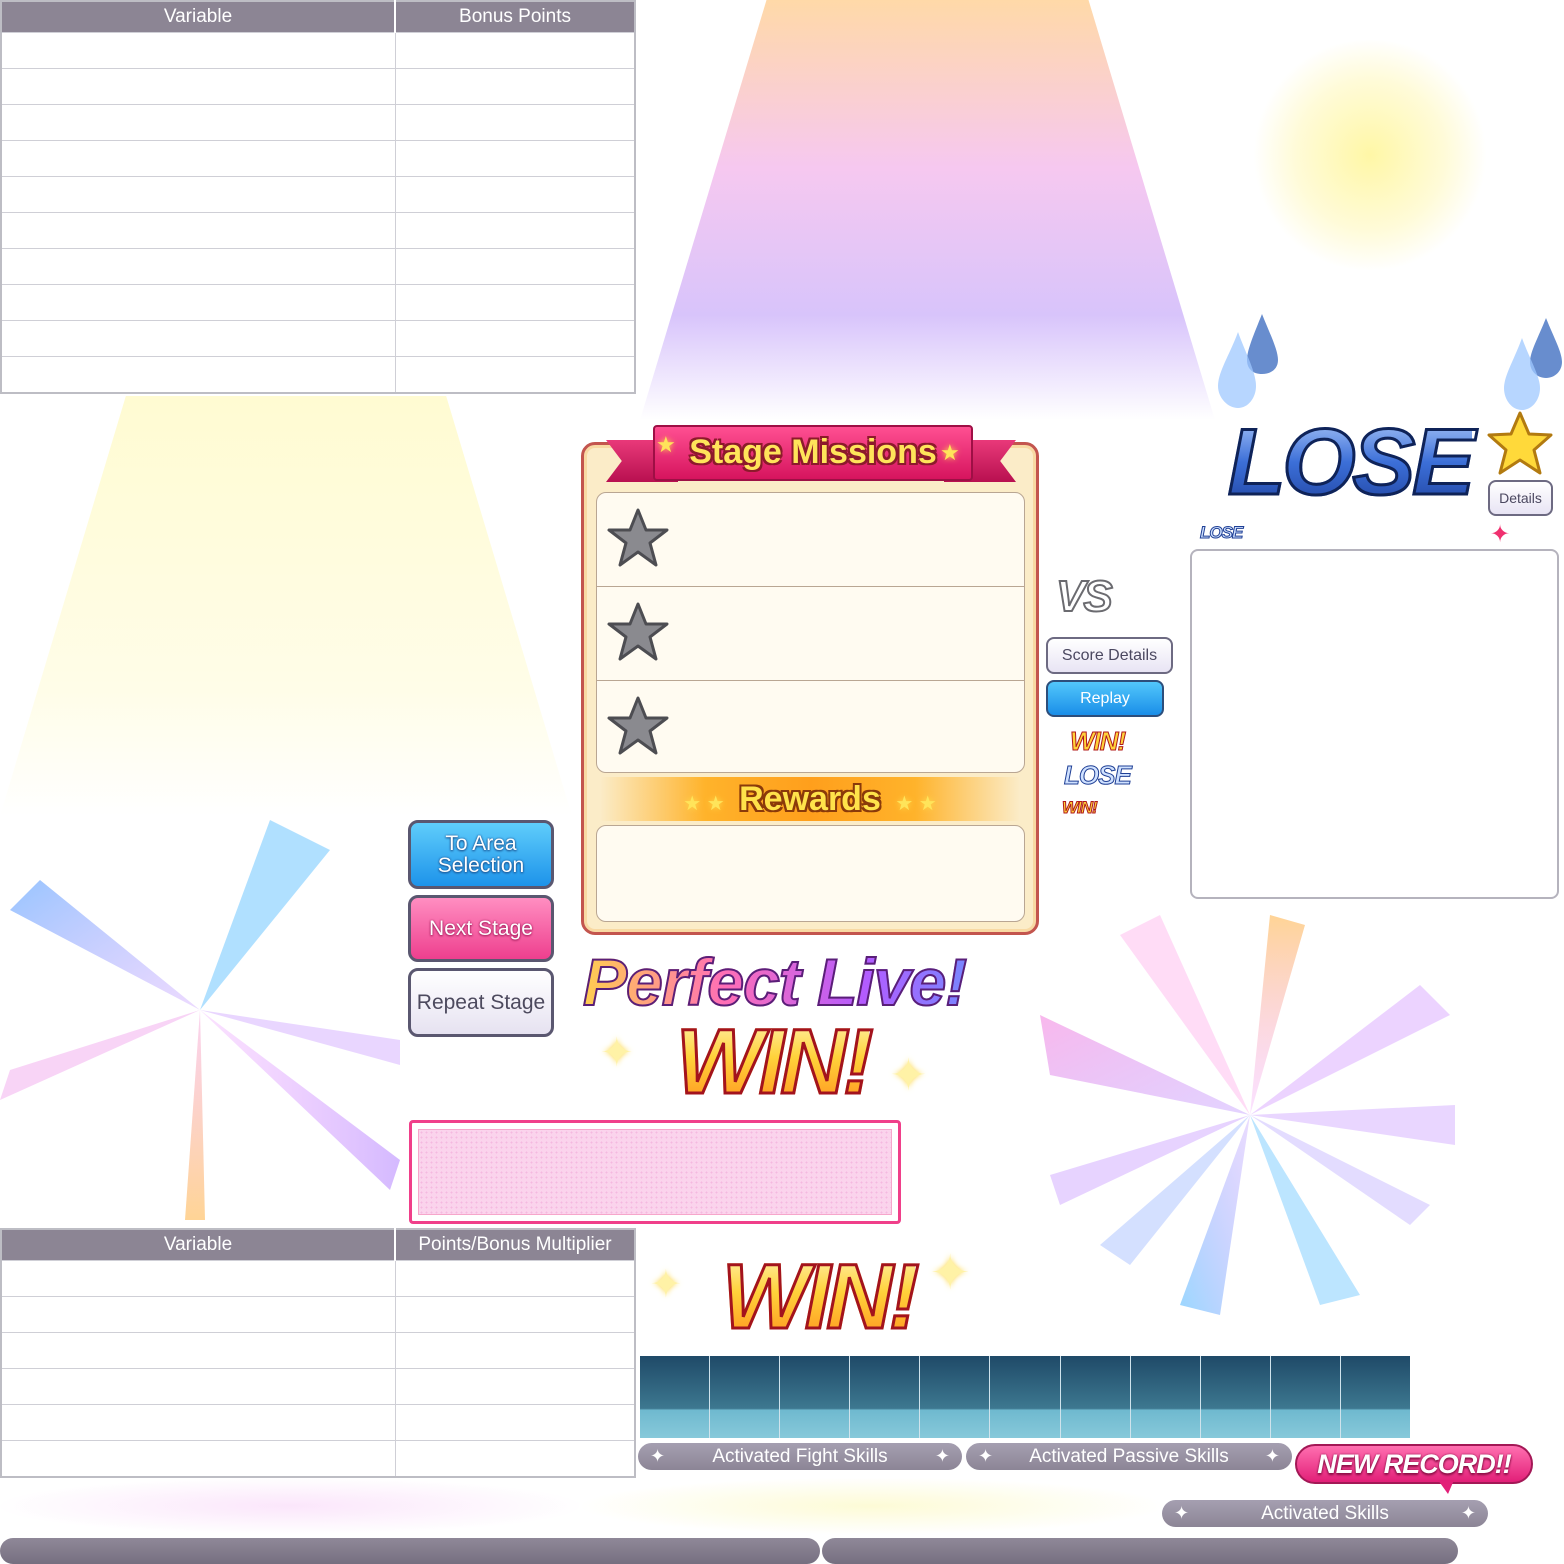 Image resolution: width=1564 pixels, height=1564 pixels. I want to click on next-stage-button: Next Stage, so click(481, 928).